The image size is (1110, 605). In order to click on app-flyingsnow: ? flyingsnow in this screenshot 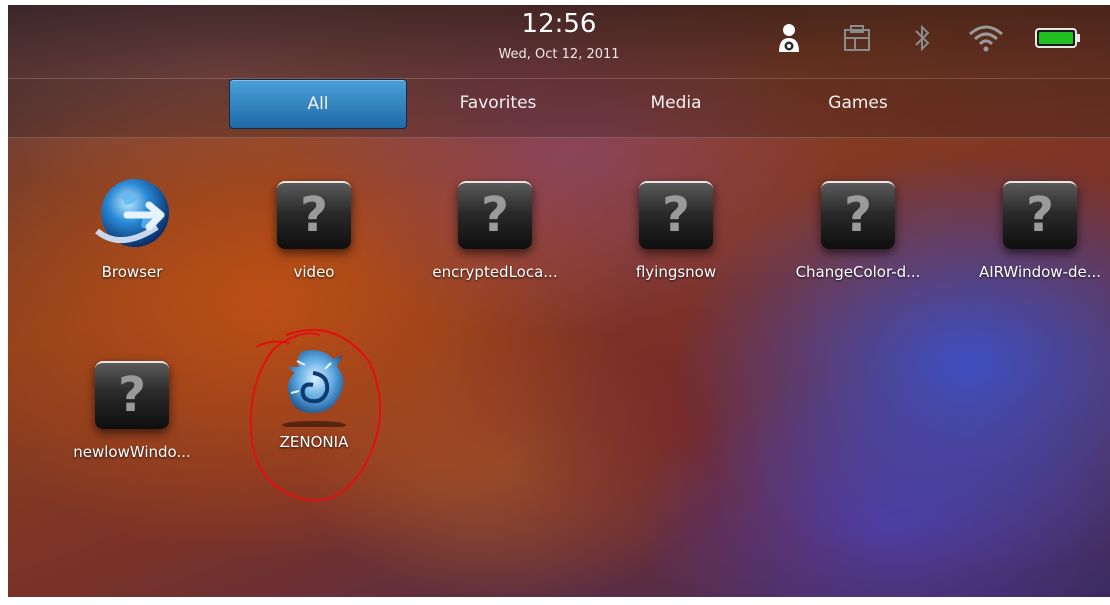, I will do `click(676, 240)`.